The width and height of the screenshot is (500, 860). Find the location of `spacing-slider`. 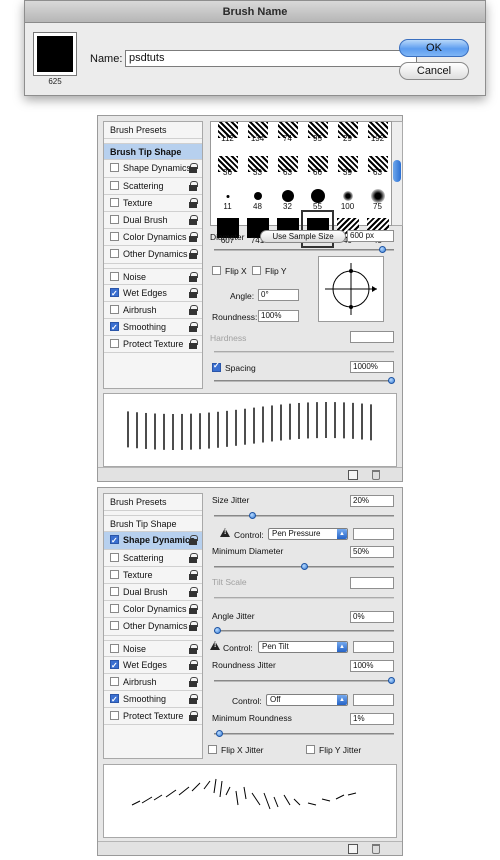

spacing-slider is located at coordinates (304, 381).